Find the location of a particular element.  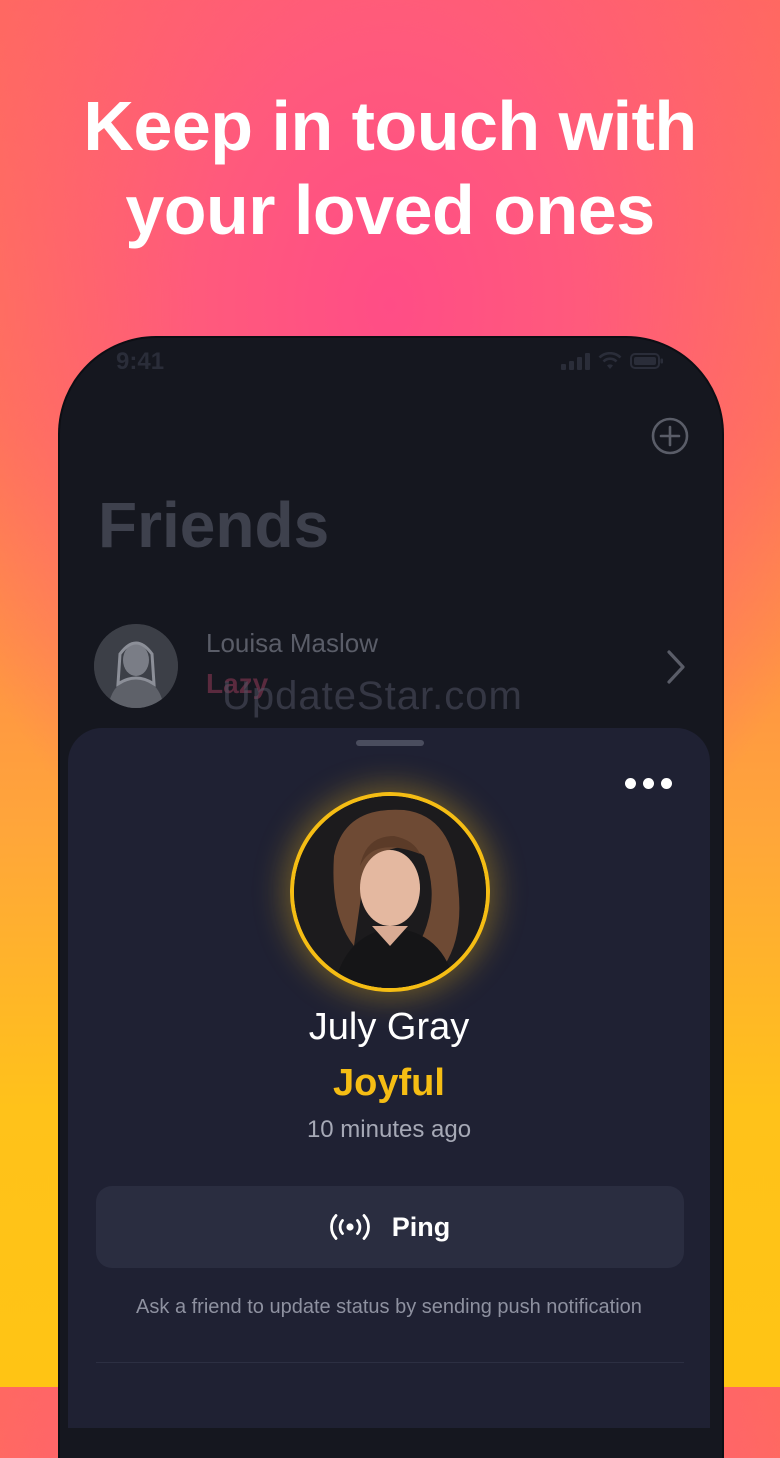

divider is located at coordinates (390, 1362).